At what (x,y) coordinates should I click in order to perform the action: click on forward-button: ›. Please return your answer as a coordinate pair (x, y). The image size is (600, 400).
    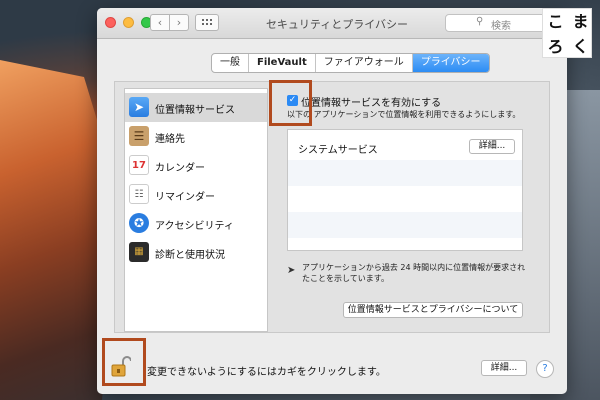
    Looking at the image, I should click on (179, 22).